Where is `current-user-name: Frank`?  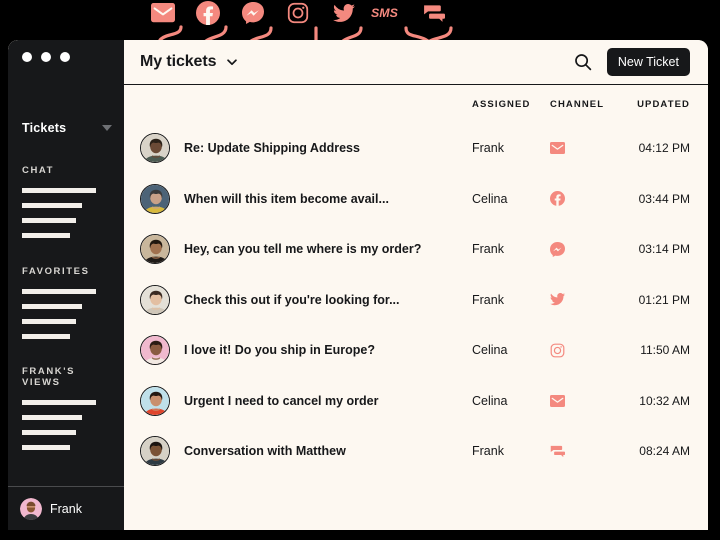
current-user-name: Frank is located at coordinates (66, 508).